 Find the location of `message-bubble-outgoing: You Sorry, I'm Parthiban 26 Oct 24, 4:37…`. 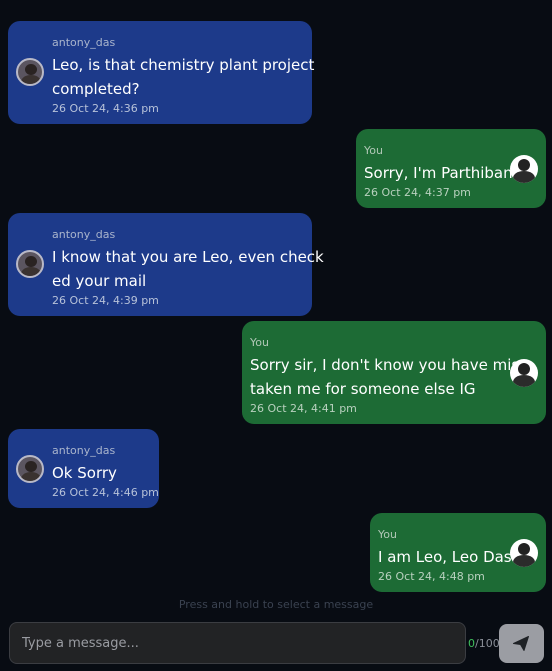

message-bubble-outgoing: You Sorry, I'm Parthiban 26 Oct 24, 4:37… is located at coordinates (451, 168).